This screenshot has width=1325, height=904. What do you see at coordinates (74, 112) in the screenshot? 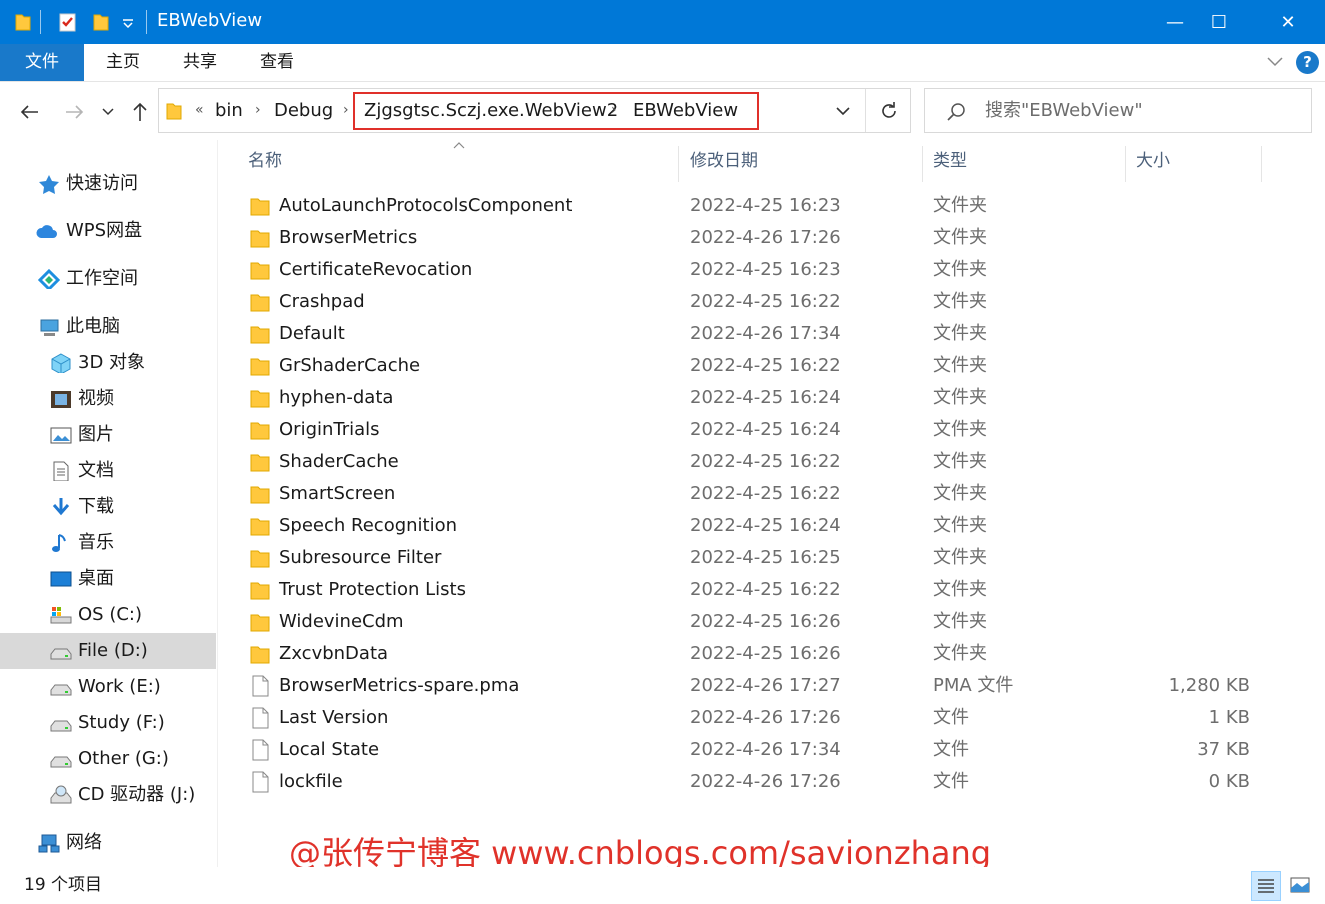
I see `forward-icon` at bounding box center [74, 112].